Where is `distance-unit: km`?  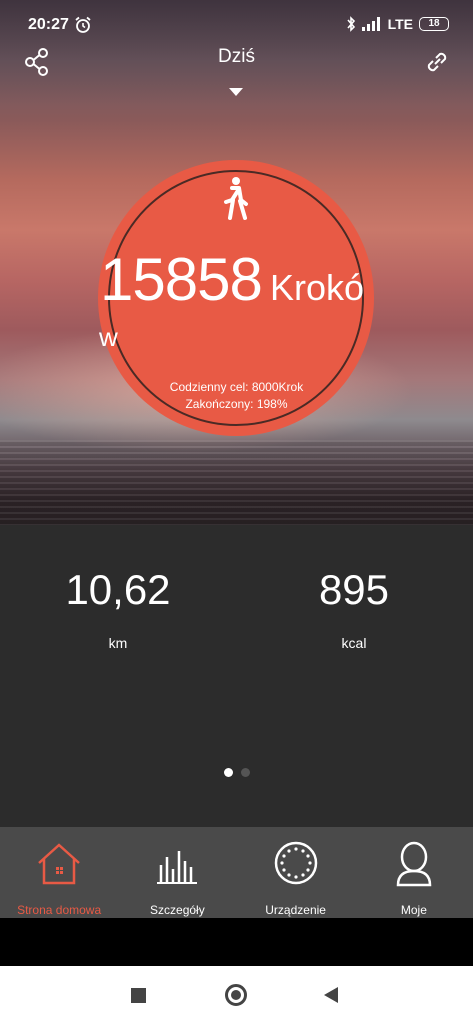
distance-unit: km is located at coordinates (118, 643).